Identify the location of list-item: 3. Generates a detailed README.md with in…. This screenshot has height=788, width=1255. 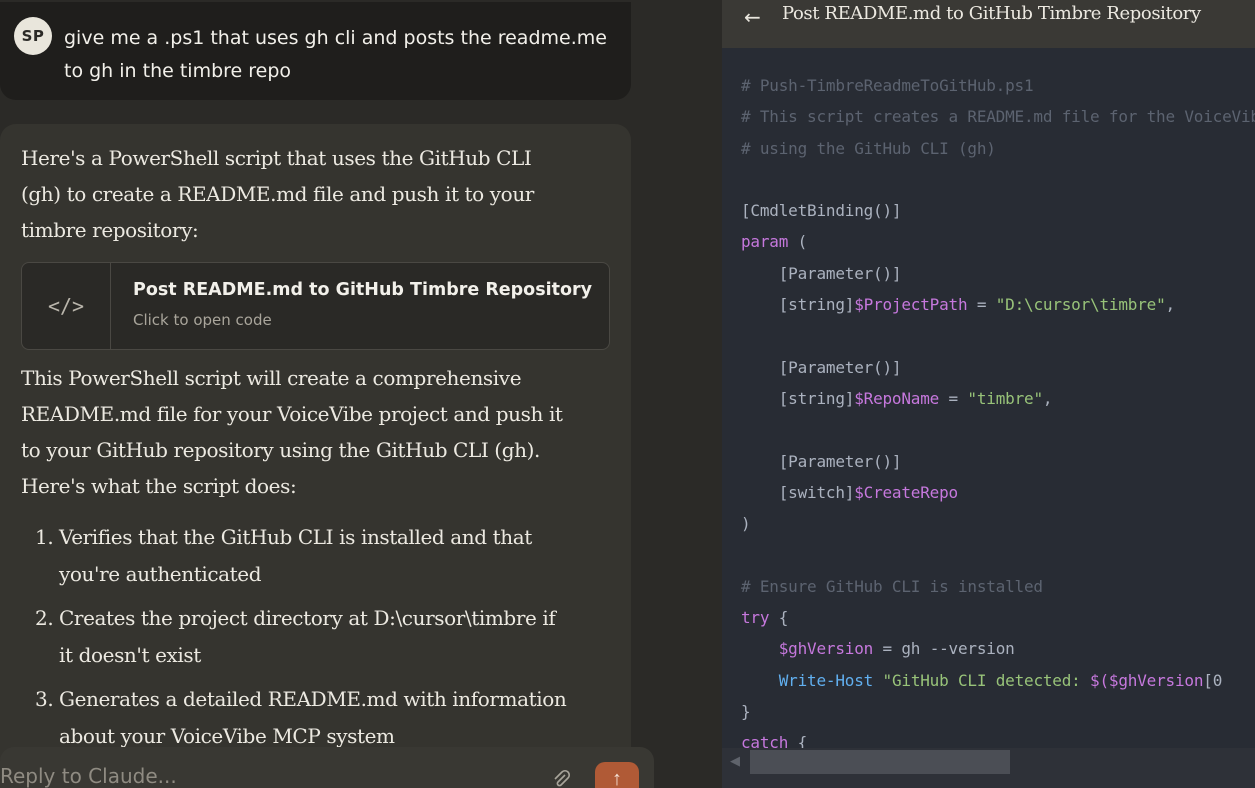
(284, 717).